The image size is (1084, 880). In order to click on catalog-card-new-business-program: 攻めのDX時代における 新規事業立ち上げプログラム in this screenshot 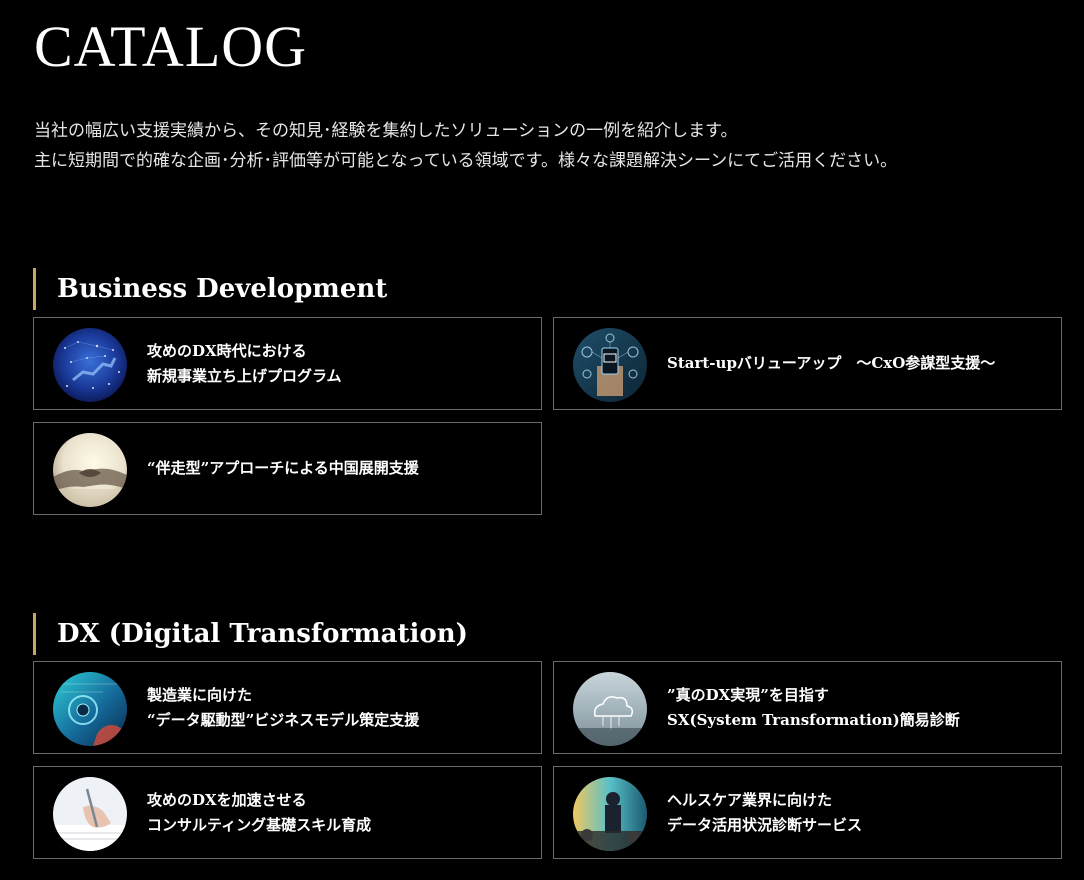, I will do `click(287, 363)`.